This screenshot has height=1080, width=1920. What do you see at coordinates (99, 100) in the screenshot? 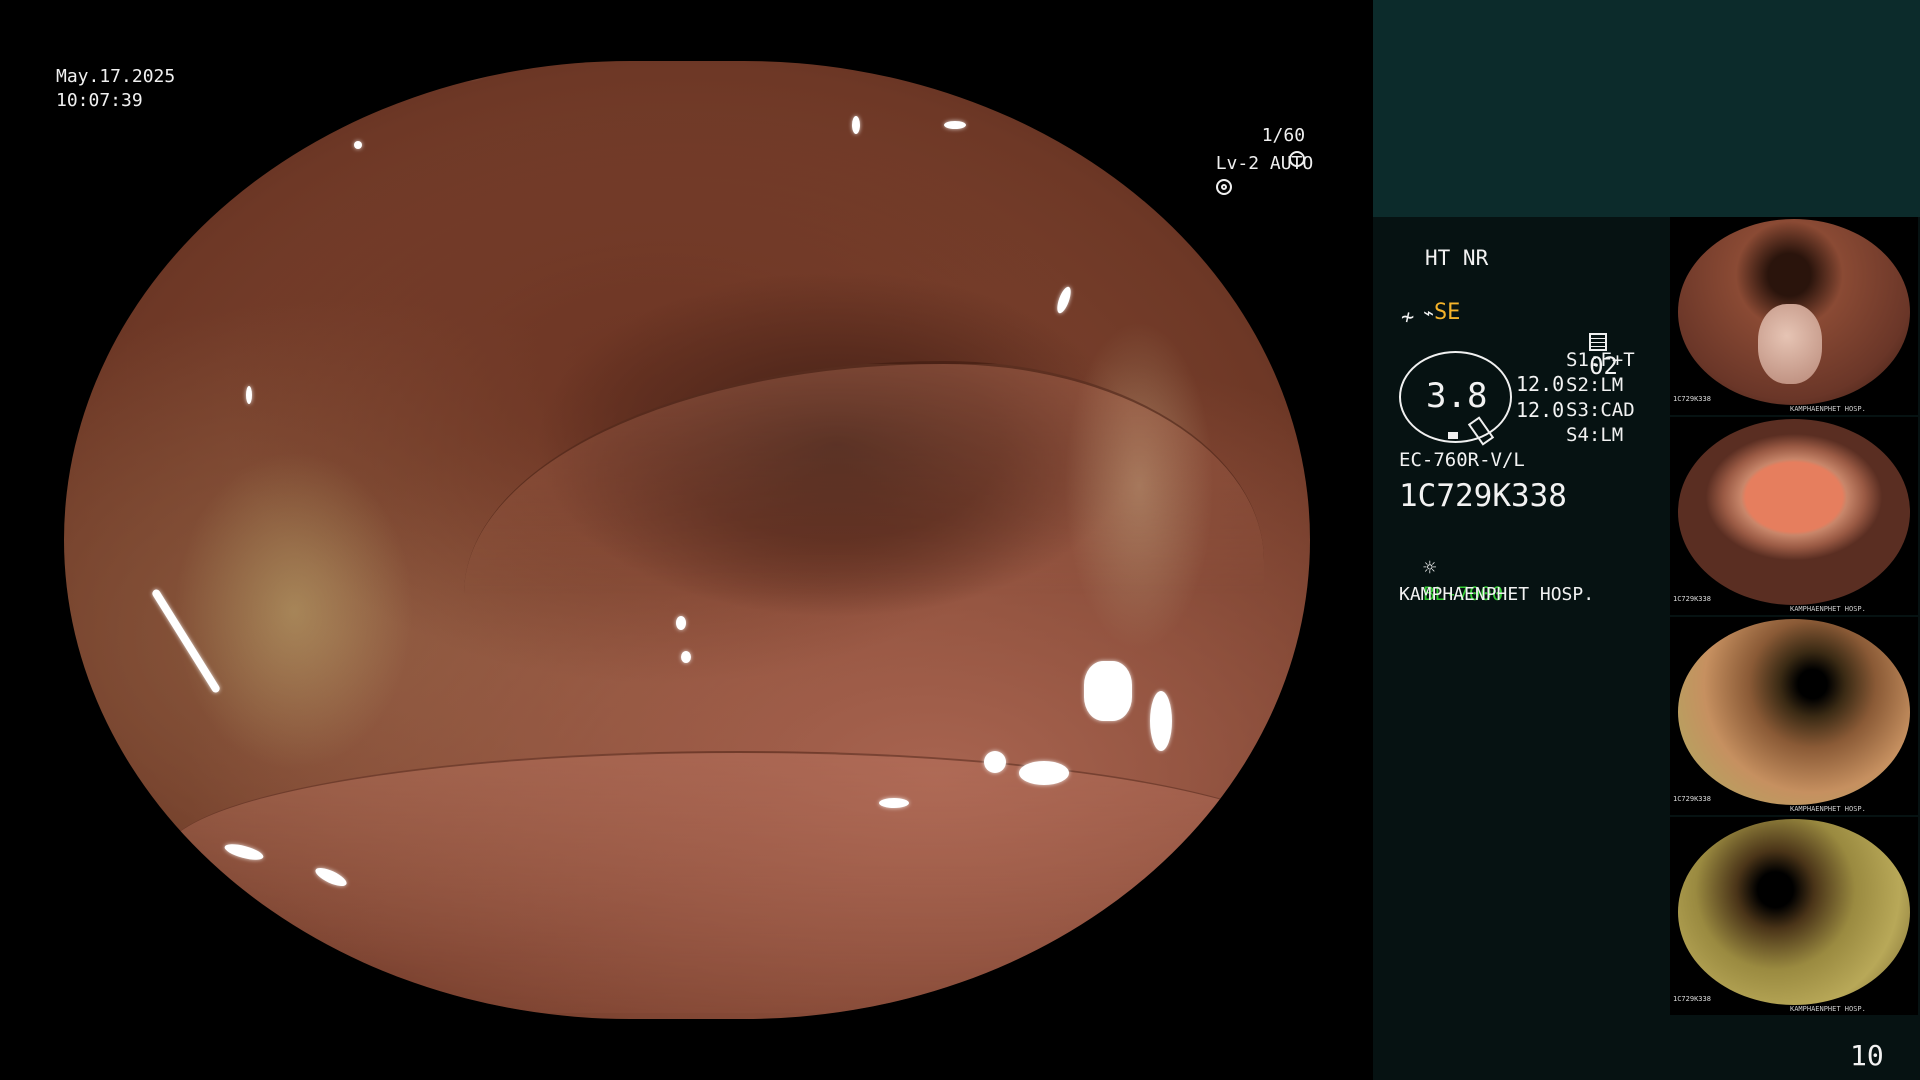
I see `time-display: 10:07:39` at bounding box center [99, 100].